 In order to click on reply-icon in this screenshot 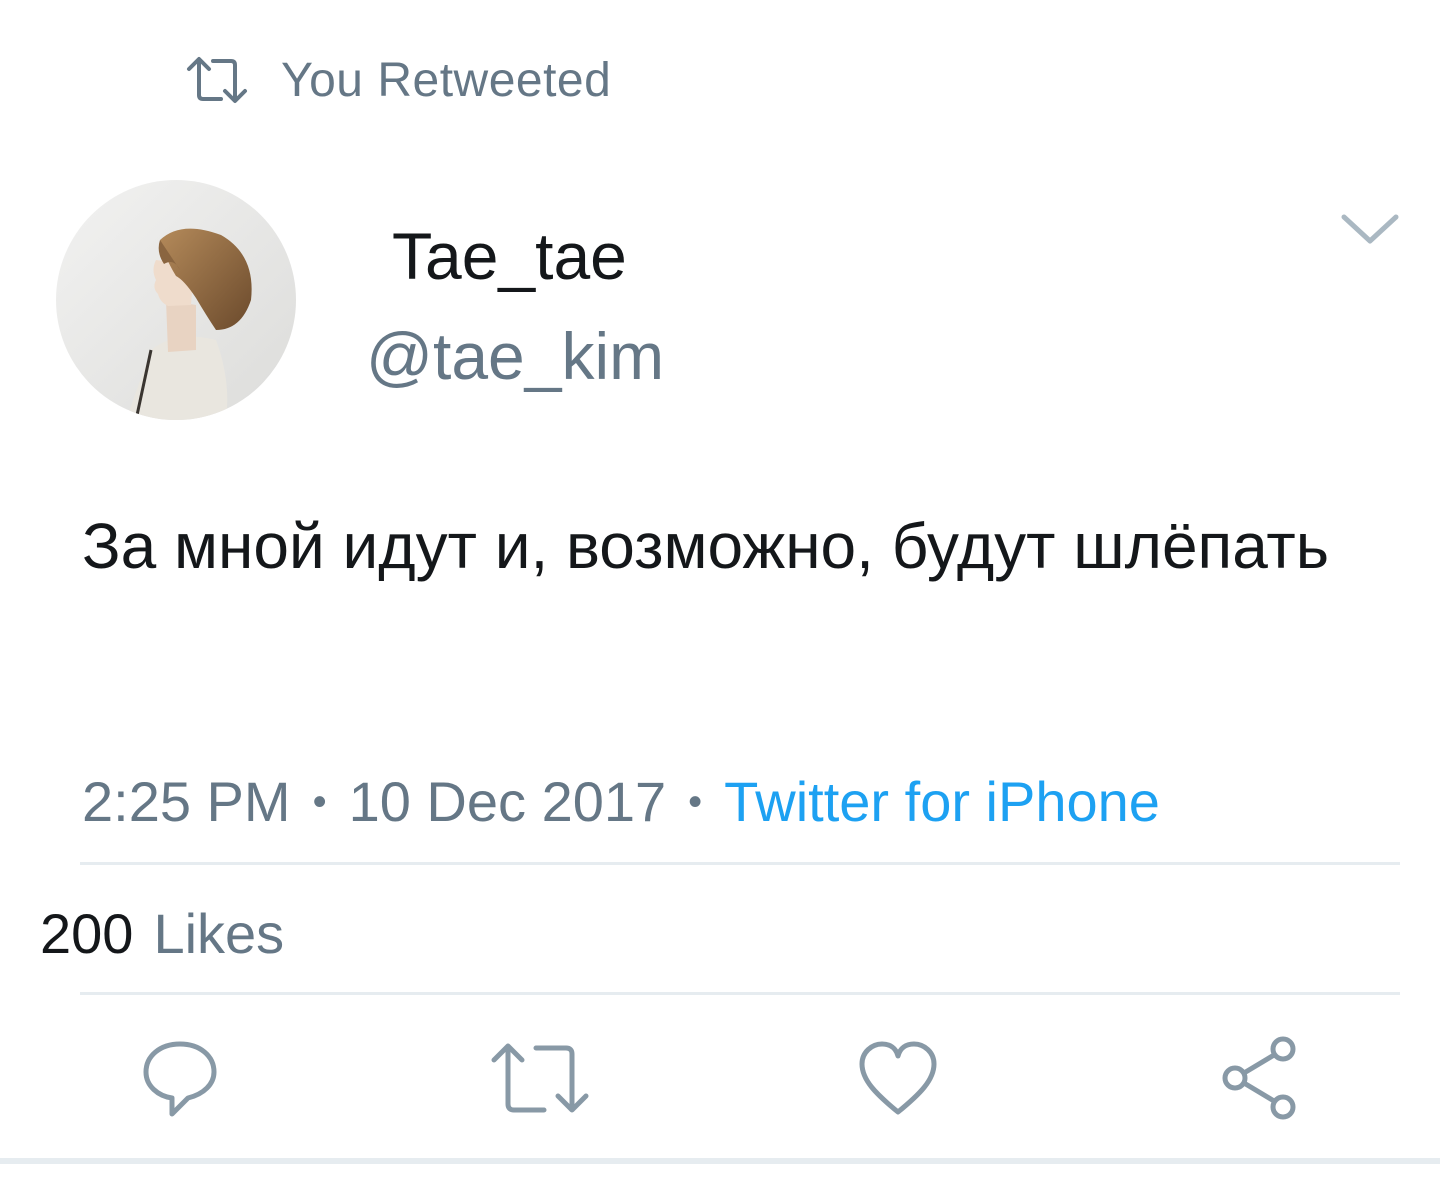, I will do `click(180, 1080)`.